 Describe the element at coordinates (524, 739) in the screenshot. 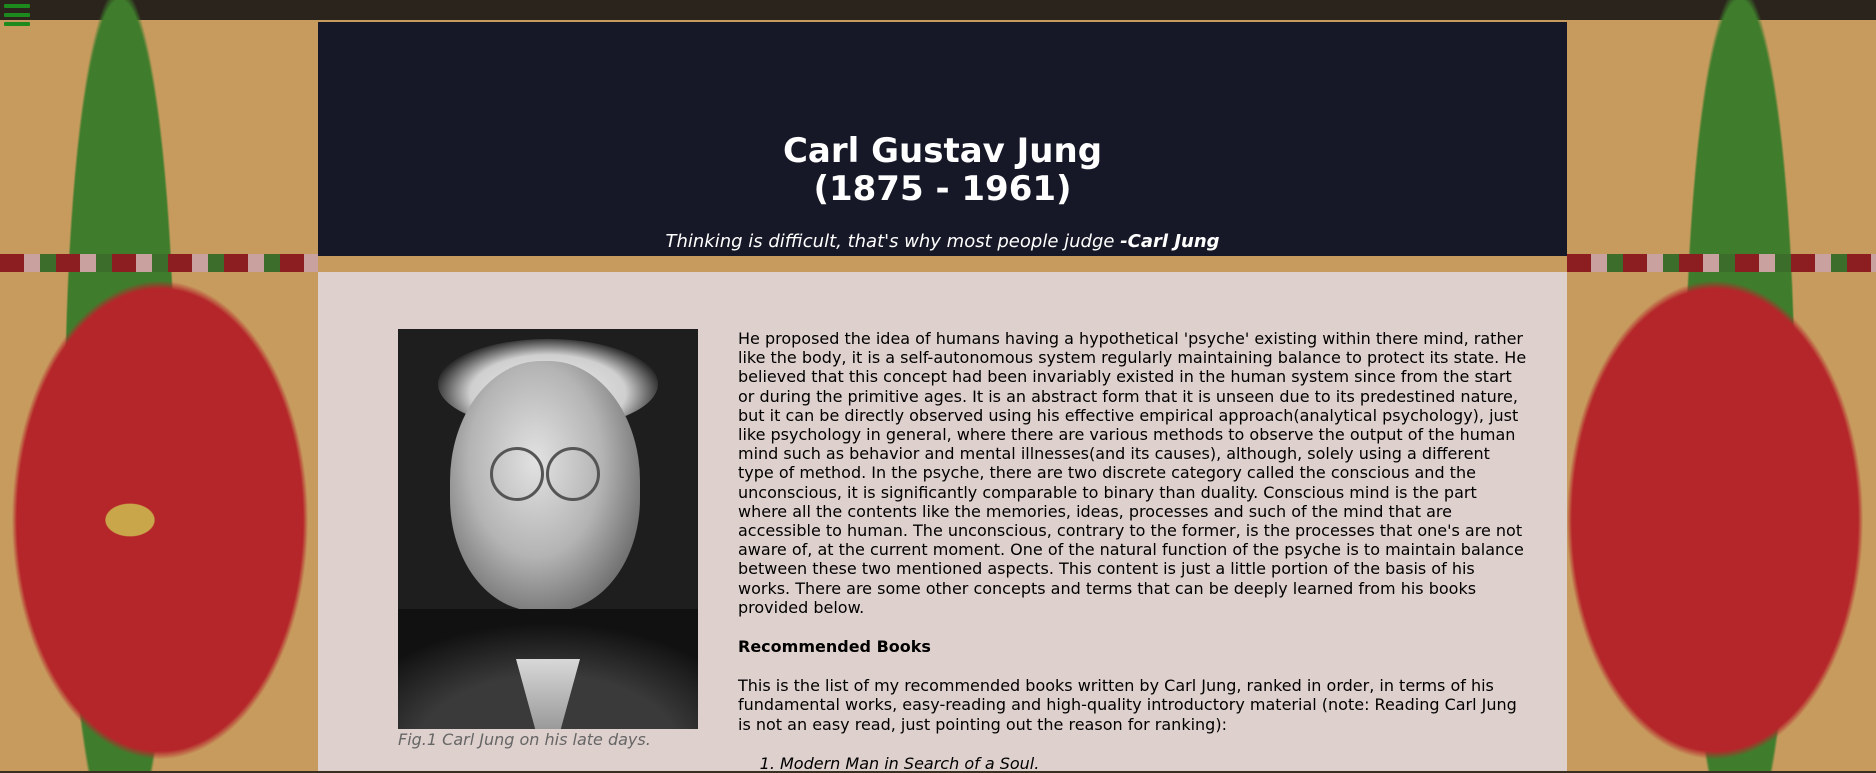

I see `figure-caption: Fig.1 Carl Jung on his late days.` at that location.